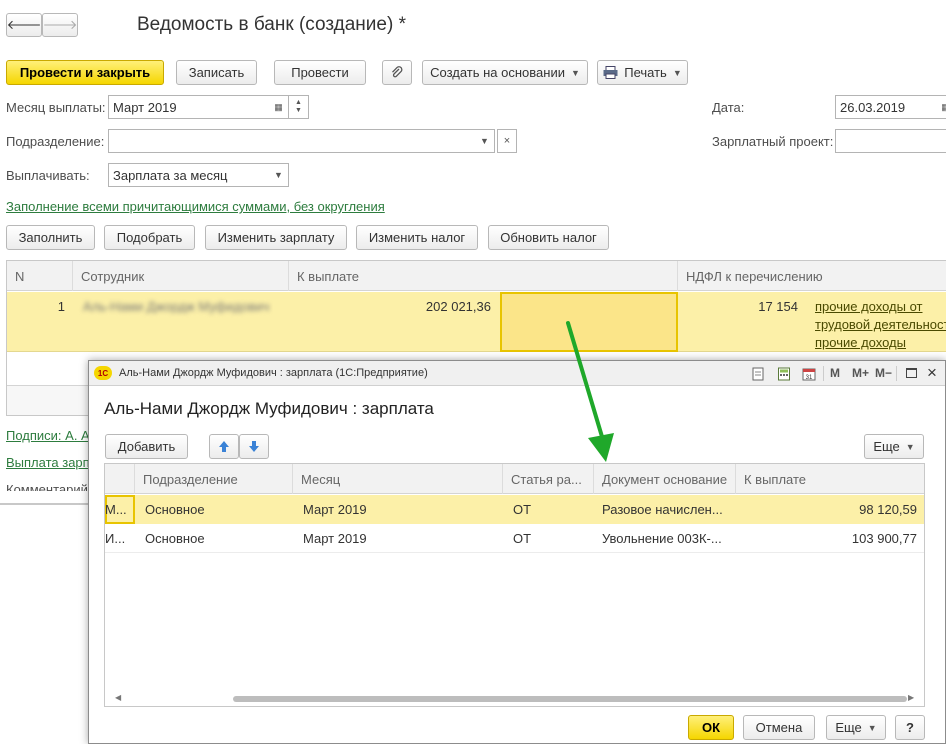 The image size is (946, 744). I want to click on col-header-ndfl: НДФЛ к перечислению, so click(812, 276).